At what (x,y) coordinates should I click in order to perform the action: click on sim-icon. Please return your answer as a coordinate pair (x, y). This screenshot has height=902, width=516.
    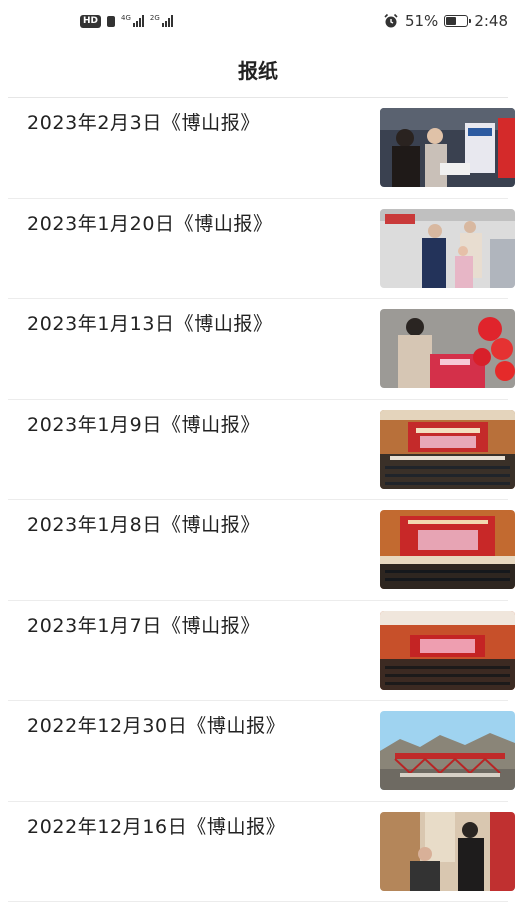
    Looking at the image, I should click on (111, 21).